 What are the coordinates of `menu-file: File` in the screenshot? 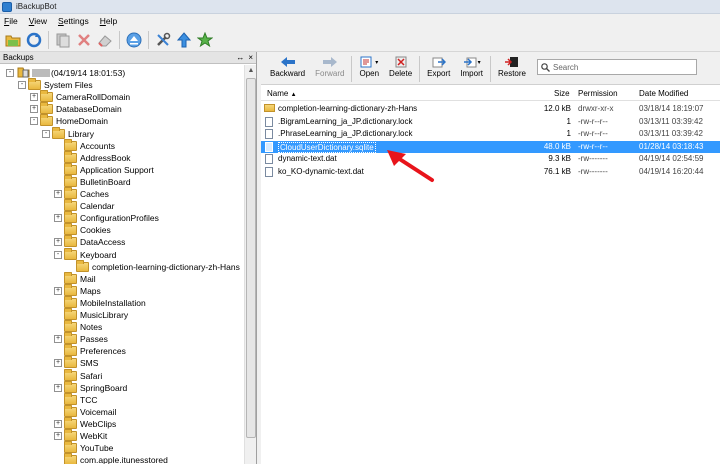 It's located at (11, 21).